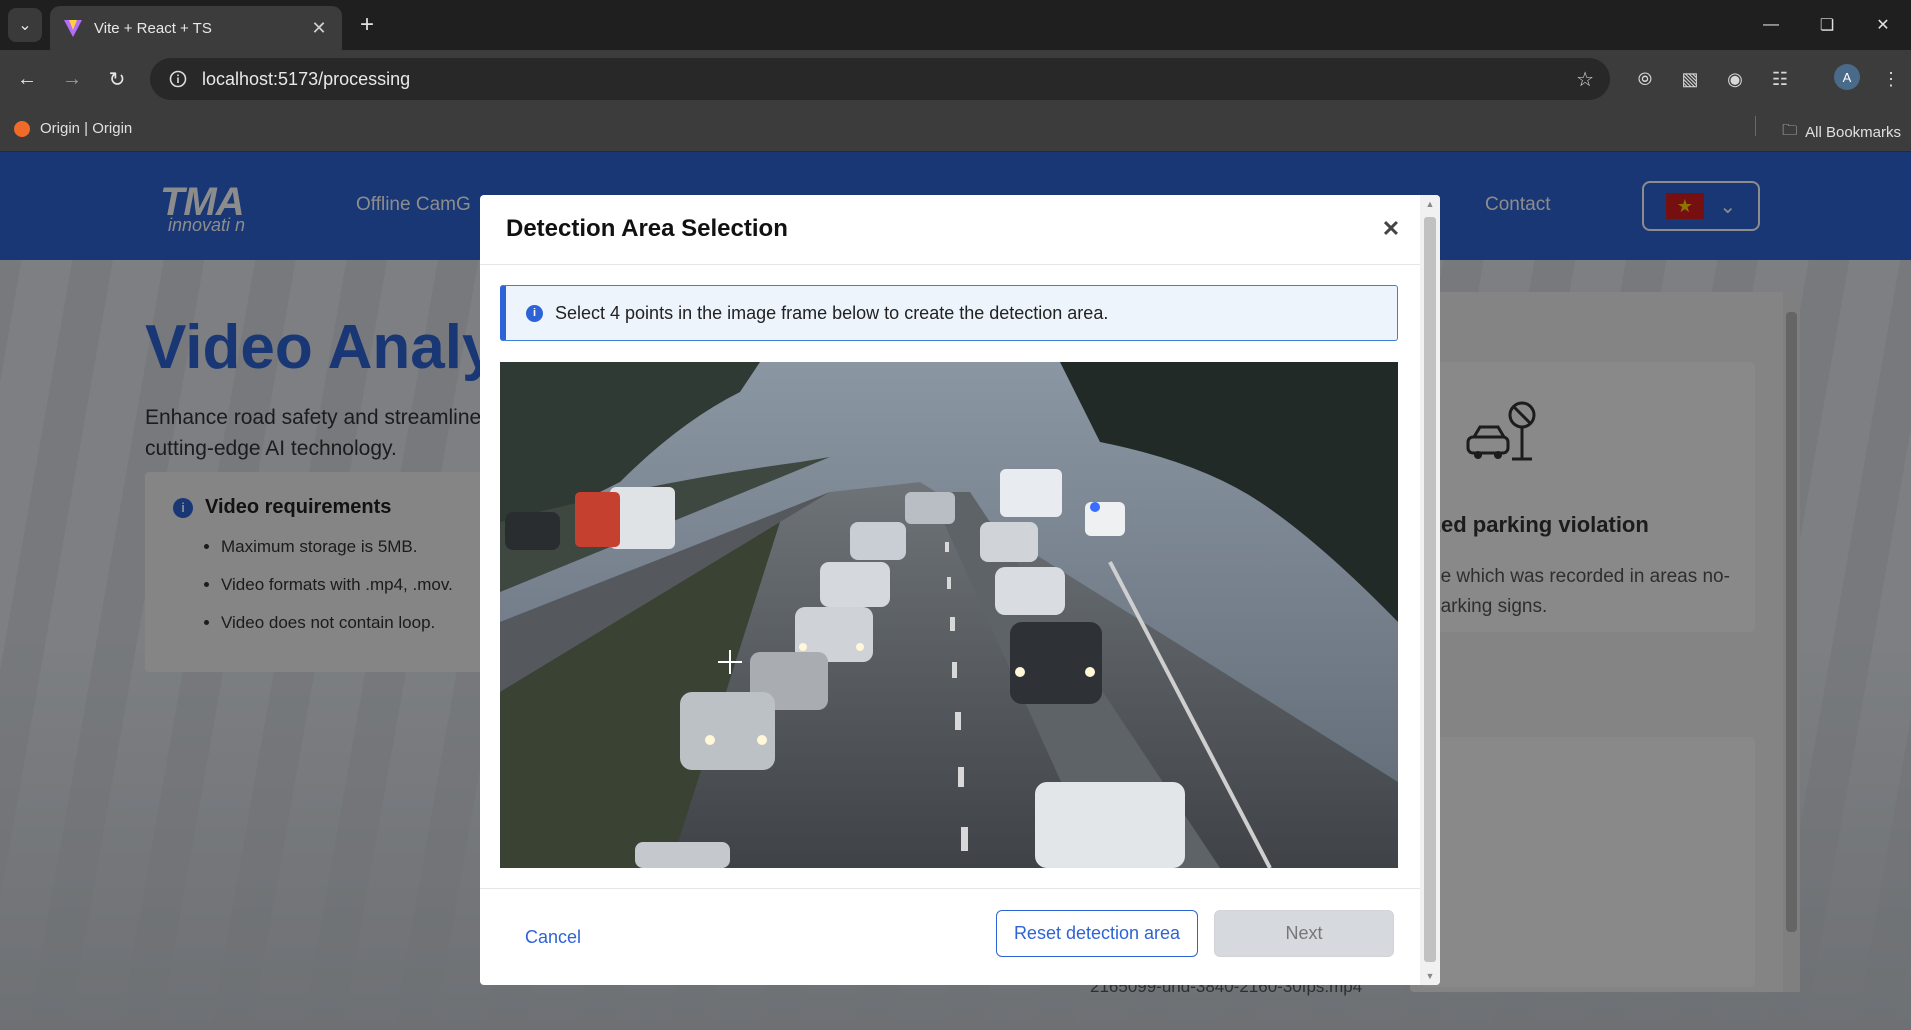  What do you see at coordinates (86, 128) in the screenshot?
I see `bookmark-label: Origin | Origin` at bounding box center [86, 128].